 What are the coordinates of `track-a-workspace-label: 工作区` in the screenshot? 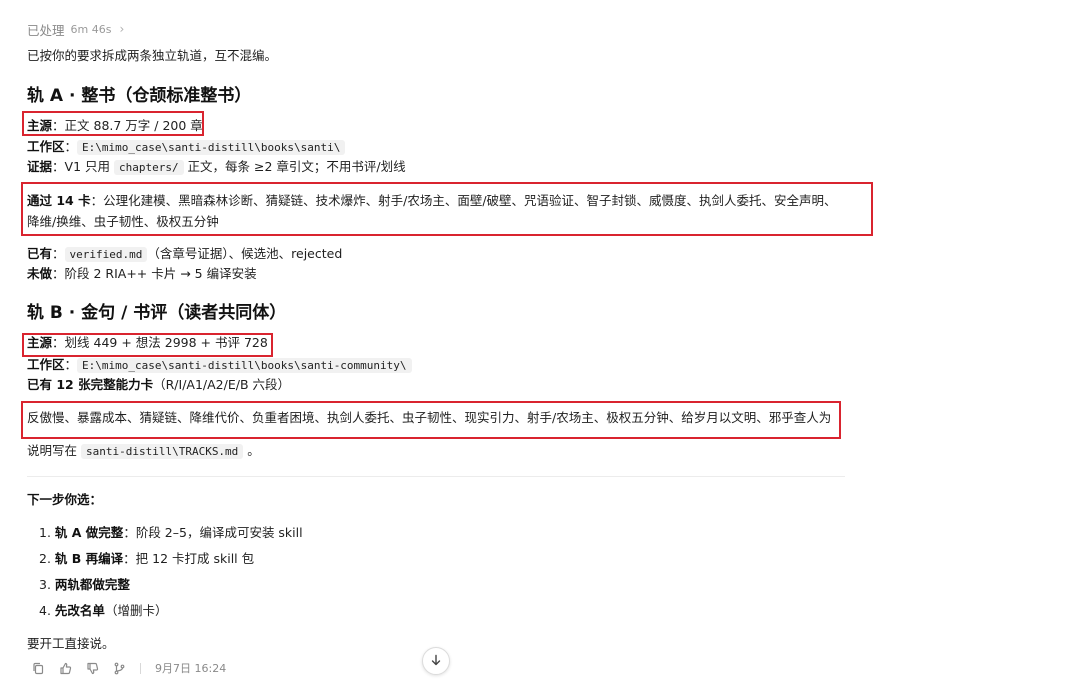 It's located at (46, 146).